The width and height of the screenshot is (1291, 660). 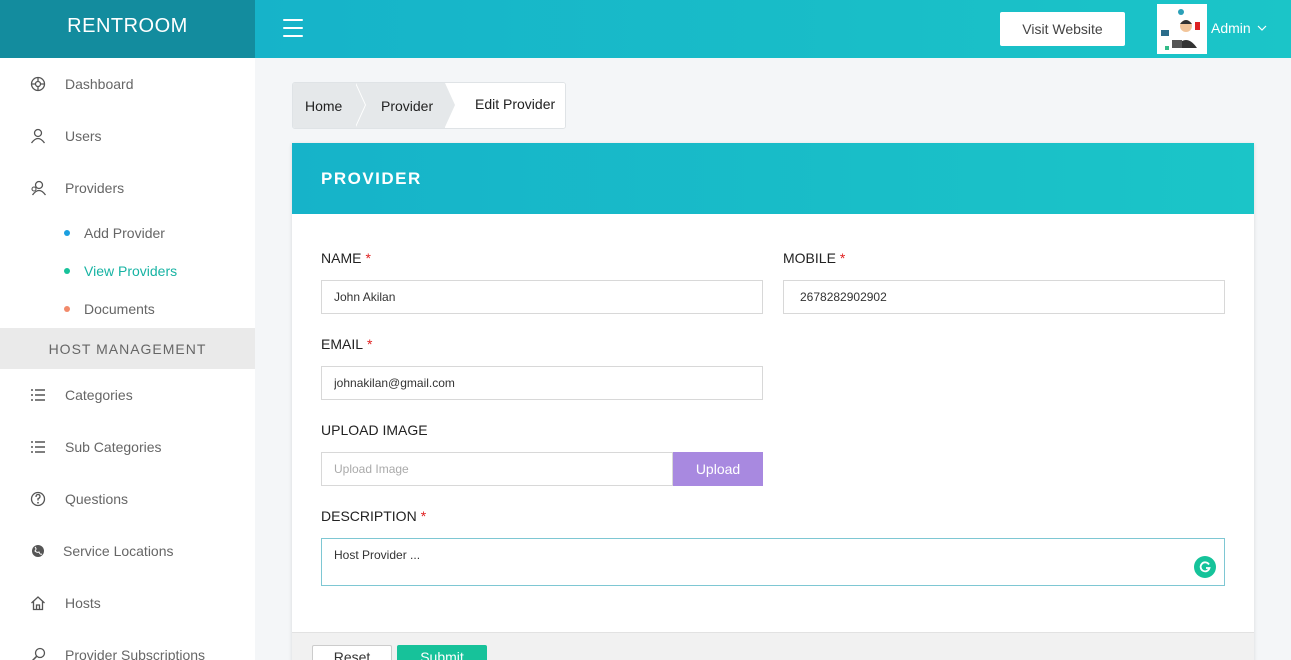 I want to click on breadcrumb-provider: Provider, so click(x=405, y=105).